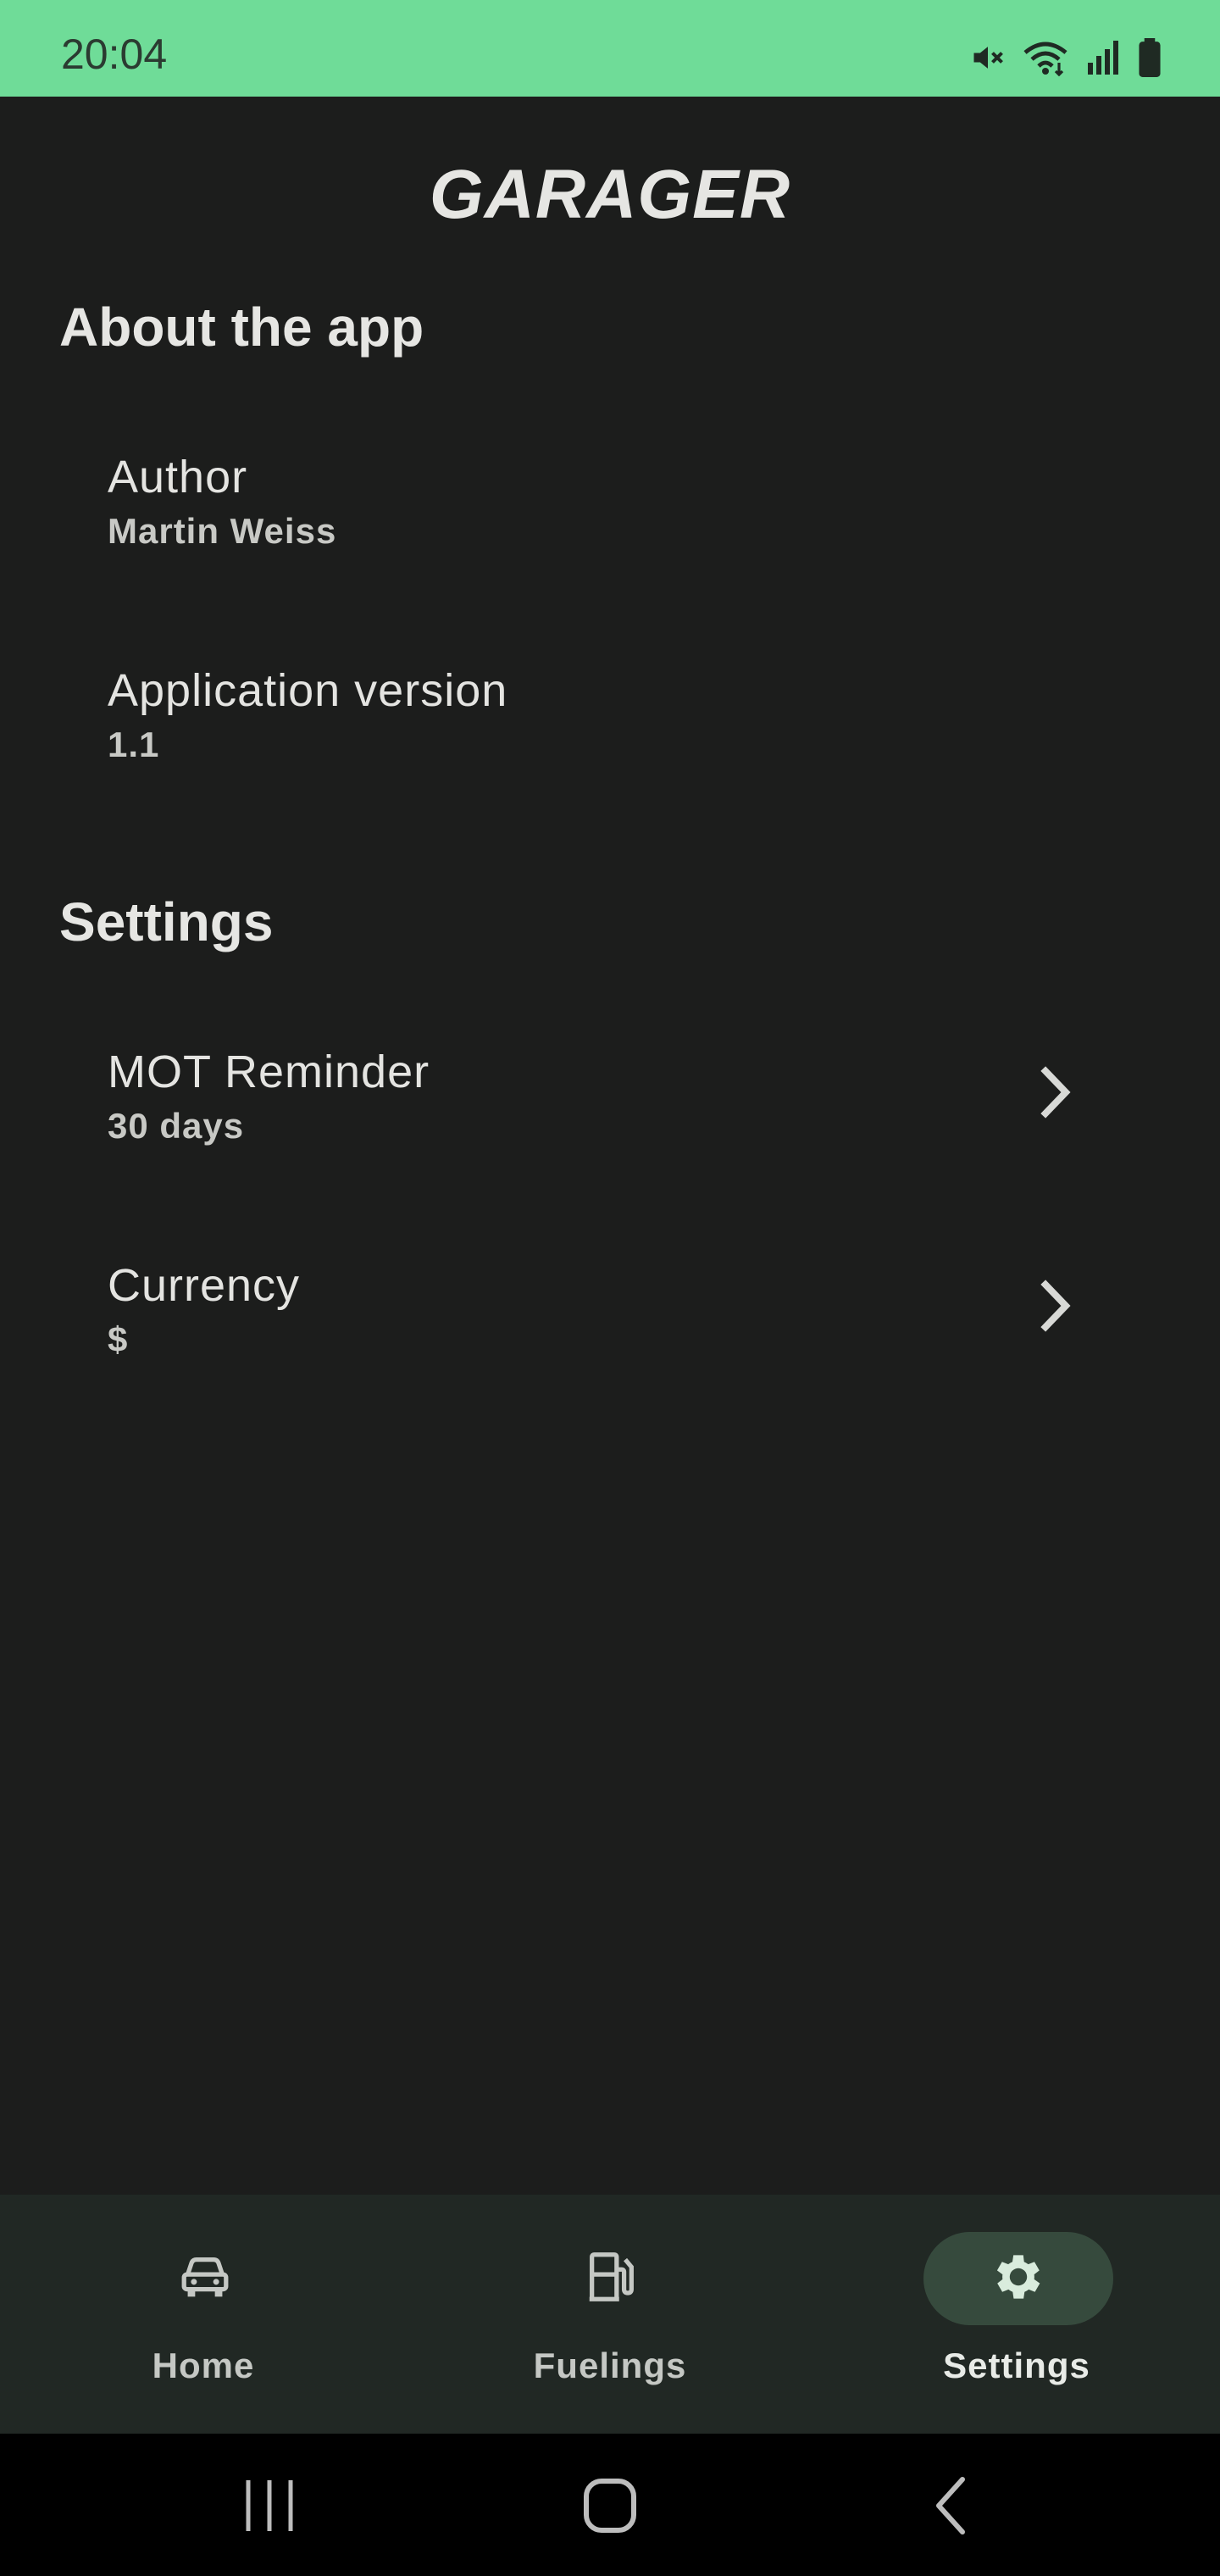 The image size is (1220, 2576). What do you see at coordinates (166, 921) in the screenshot?
I see `settings-section-heading: Settings` at bounding box center [166, 921].